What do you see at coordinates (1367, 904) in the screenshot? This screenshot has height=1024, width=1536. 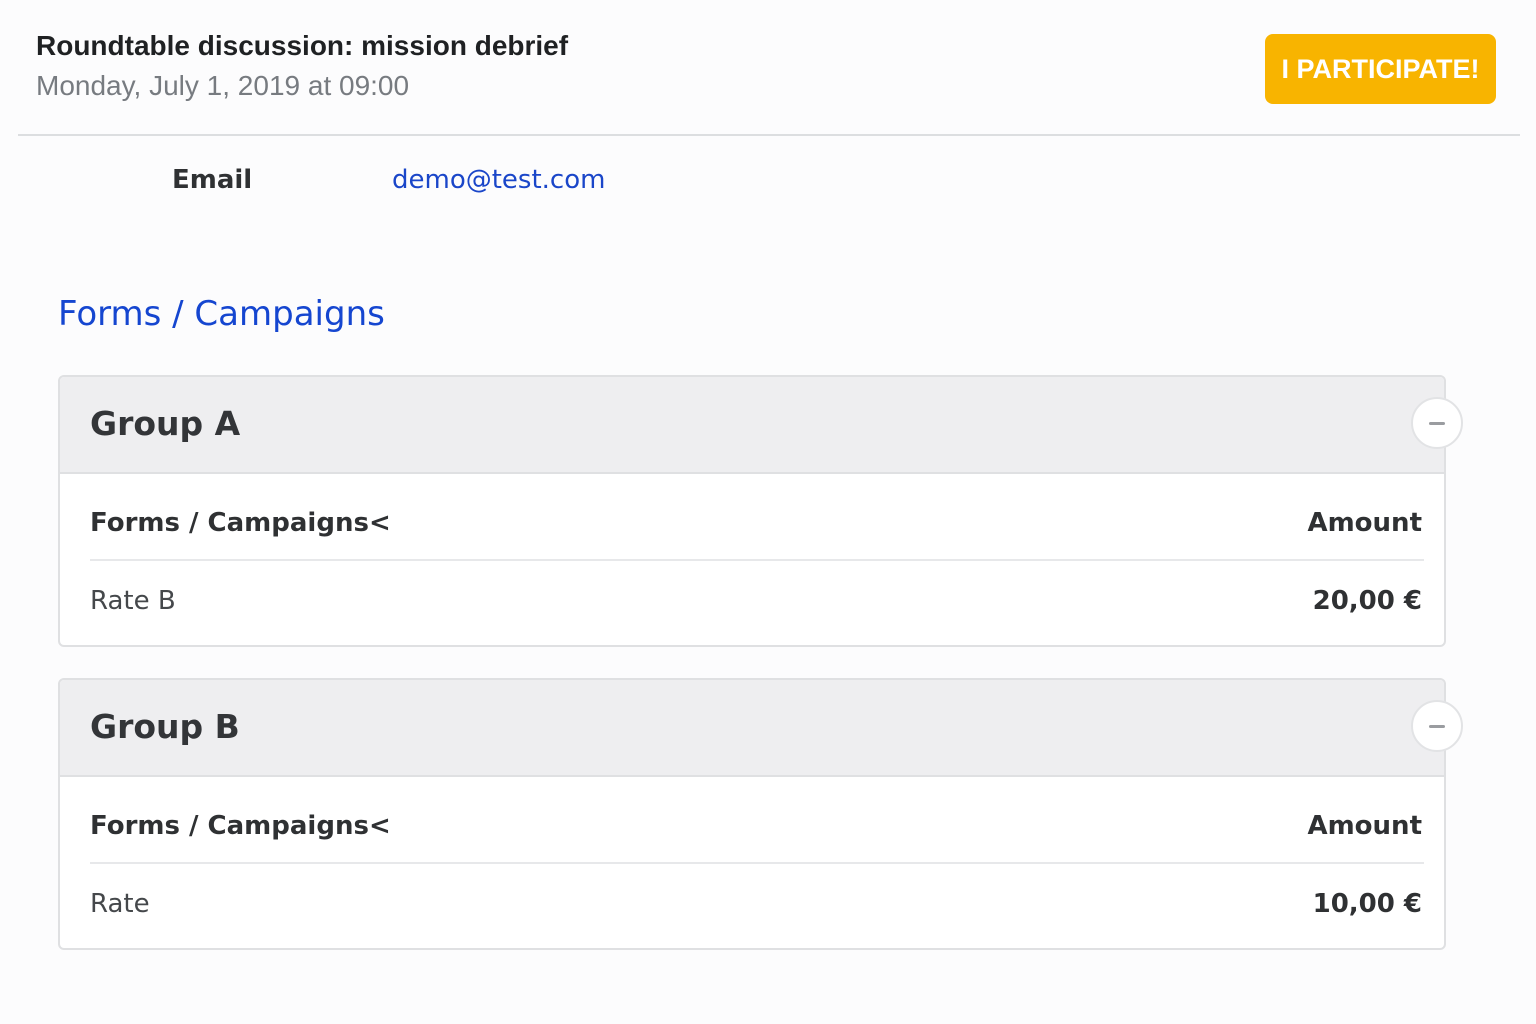 I see `rate-amount: 10,00 €` at bounding box center [1367, 904].